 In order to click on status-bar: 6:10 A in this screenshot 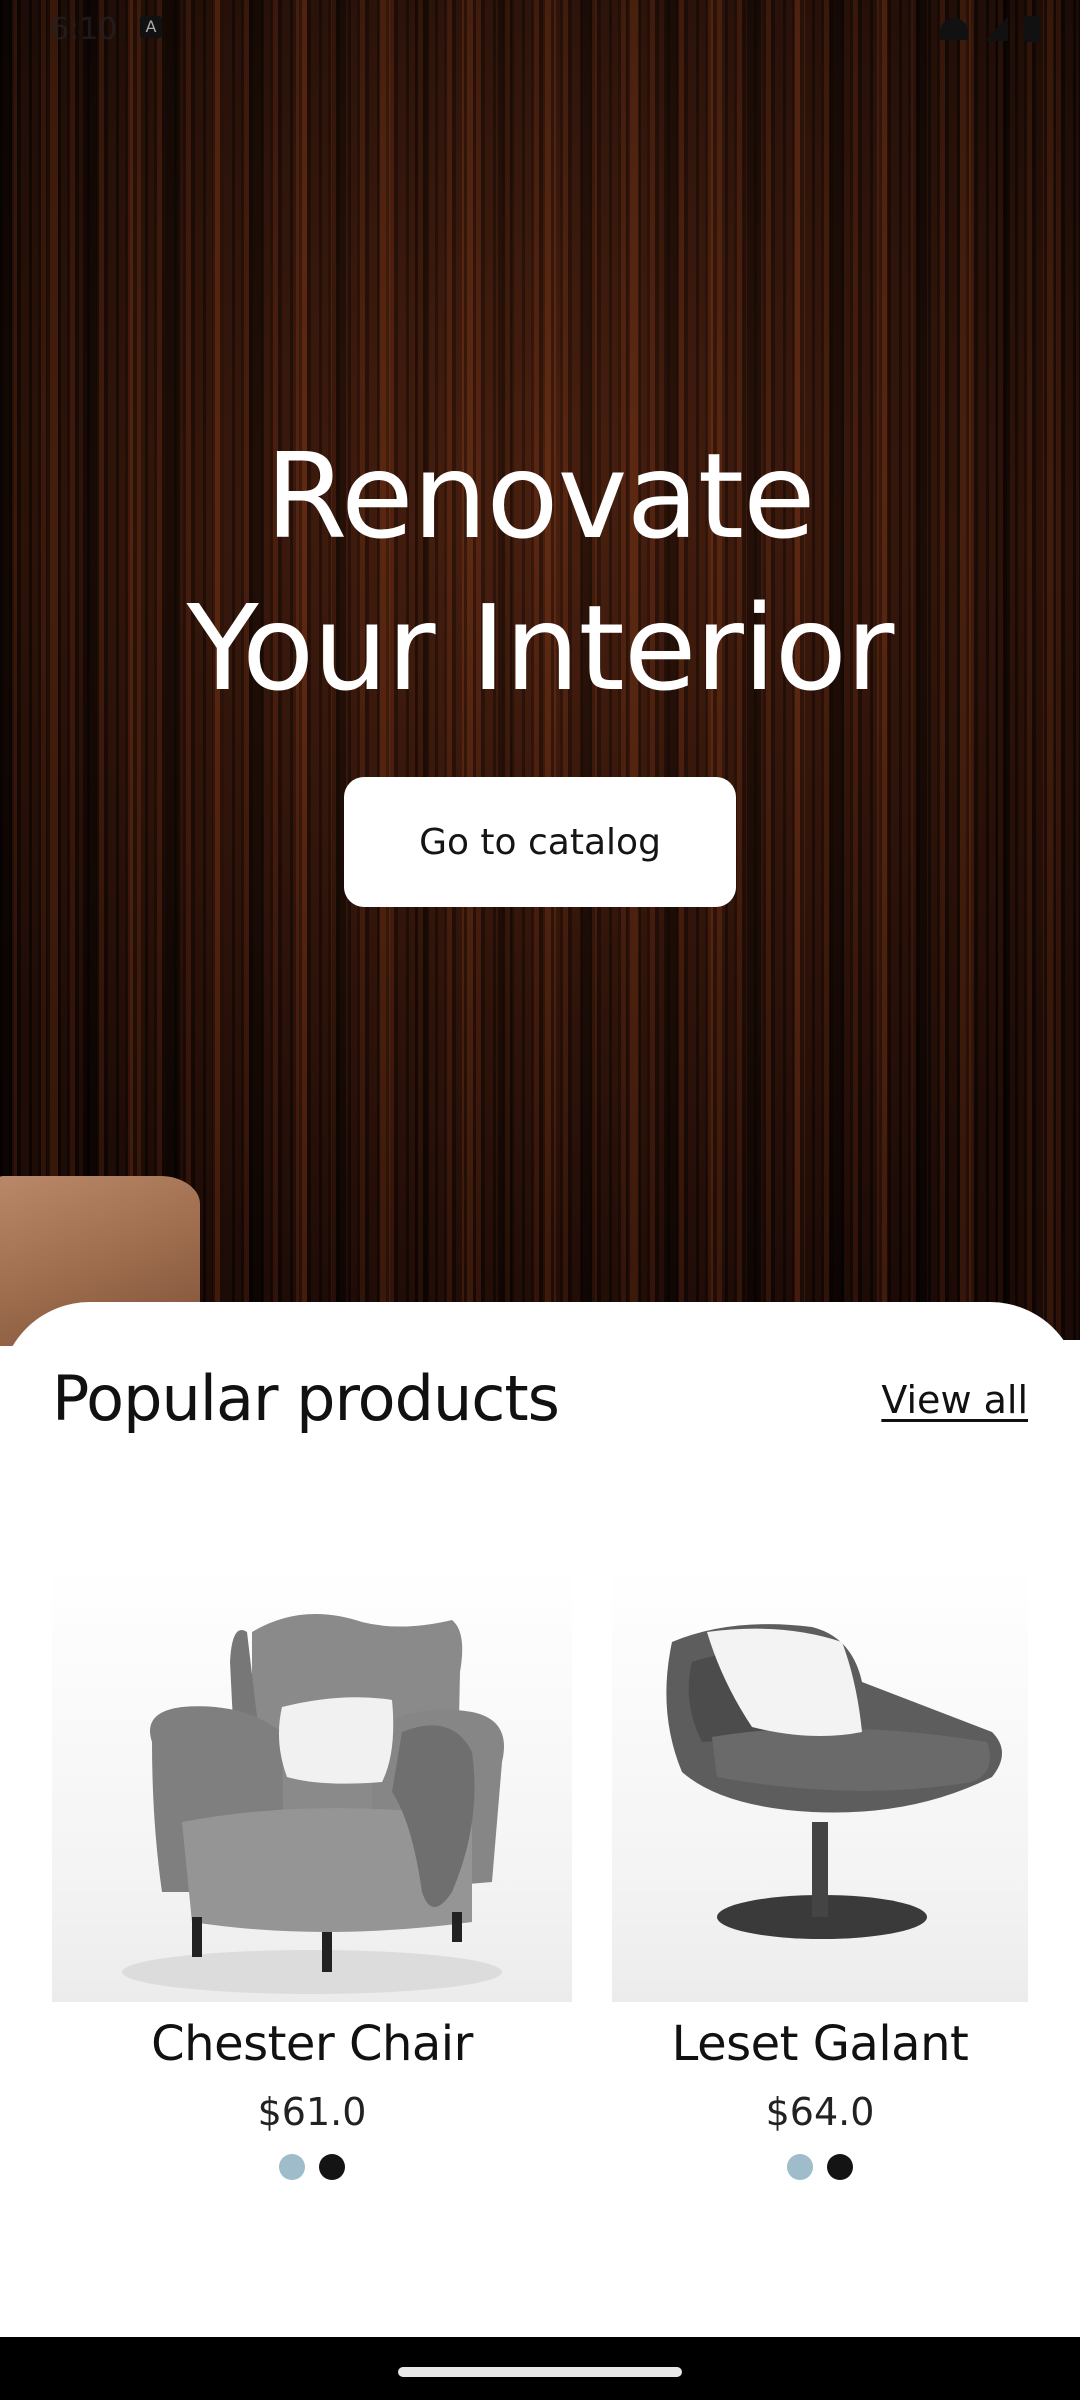, I will do `click(540, 32)`.